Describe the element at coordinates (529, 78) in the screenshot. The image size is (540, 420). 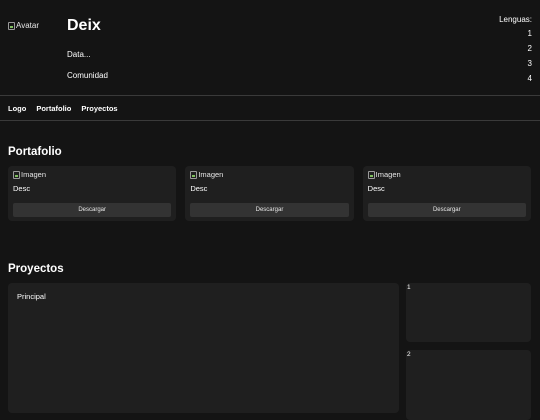
I see `language-item: 4` at that location.